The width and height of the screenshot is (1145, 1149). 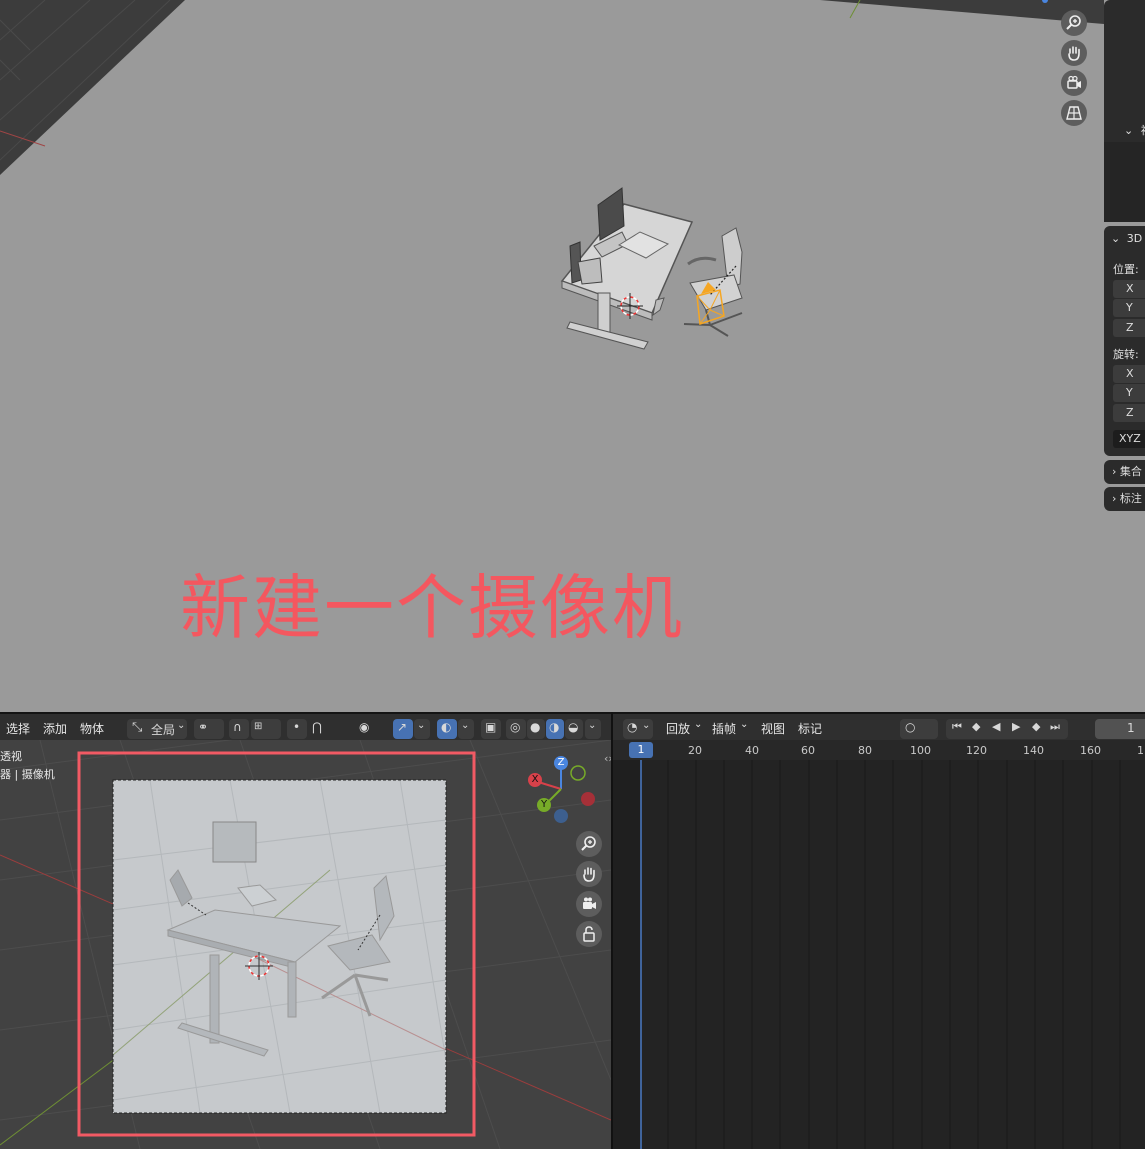 What do you see at coordinates (919, 729) in the screenshot?
I see `auto-keying-toggle: ○` at bounding box center [919, 729].